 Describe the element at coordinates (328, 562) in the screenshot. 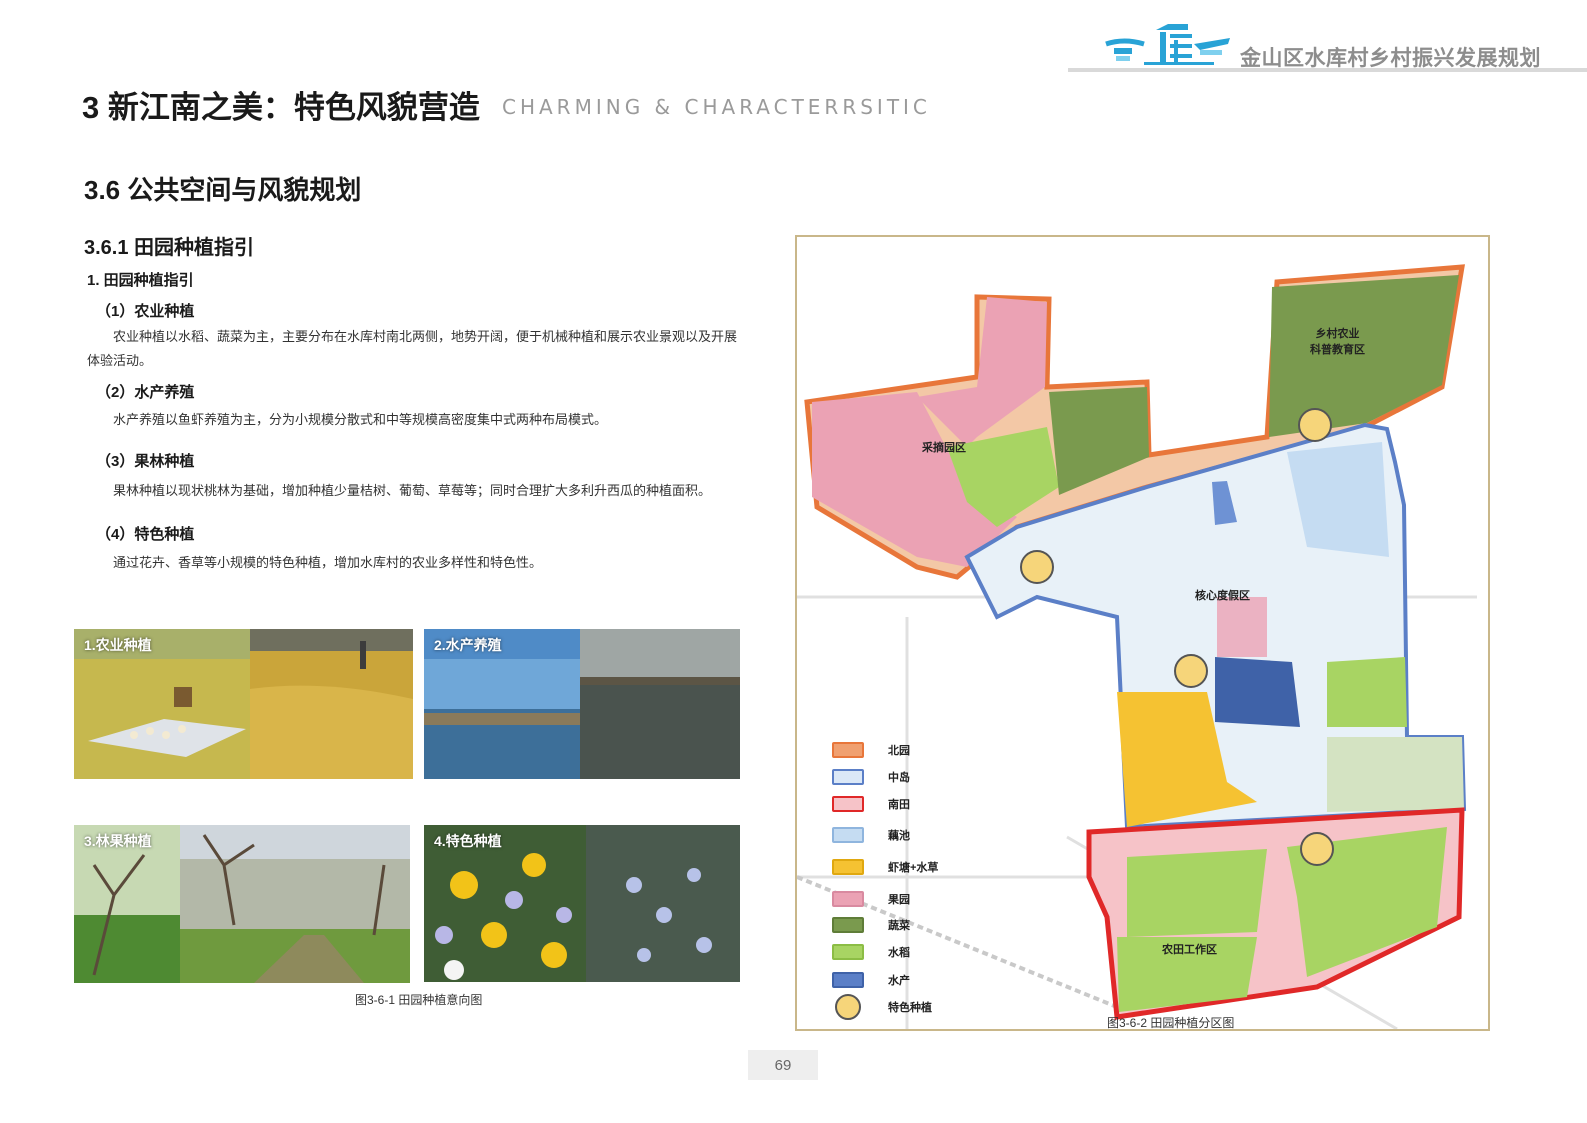

I see `item-body-specialty: 通过花卉、香草等小规模的特色种植，增加水库村的农业多样性和特色性。` at that location.